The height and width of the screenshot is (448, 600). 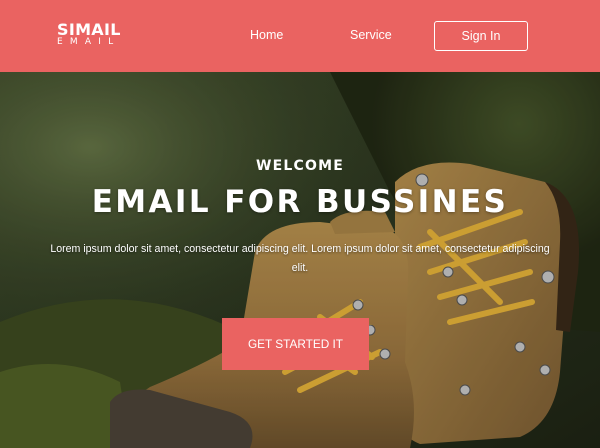 What do you see at coordinates (266, 35) in the screenshot?
I see `nav-home-link: Home` at bounding box center [266, 35].